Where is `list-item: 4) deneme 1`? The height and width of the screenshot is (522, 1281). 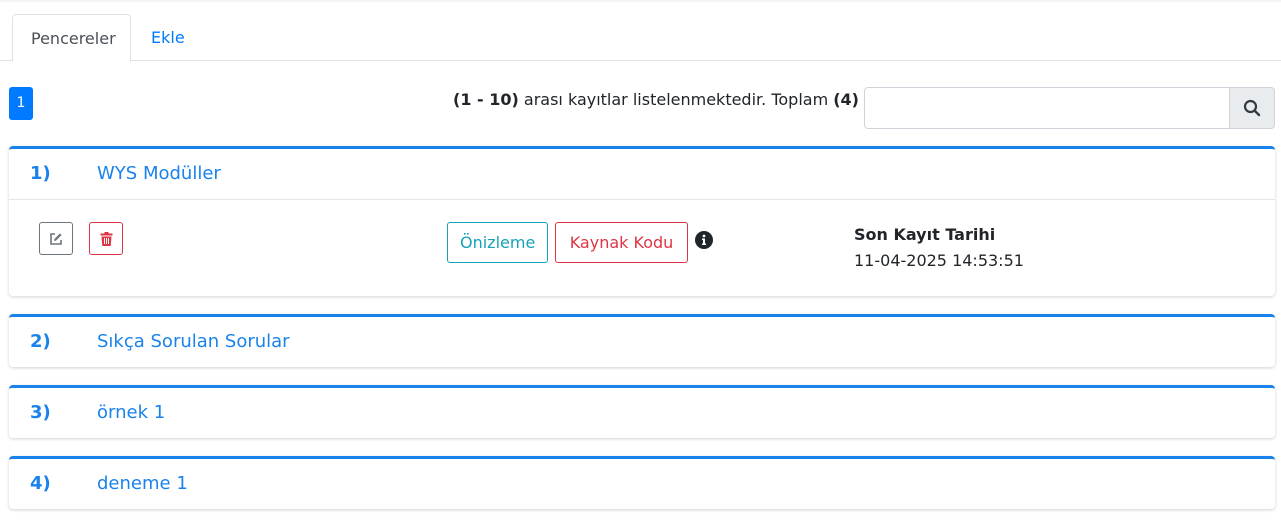
list-item: 4) deneme 1 is located at coordinates (642, 482).